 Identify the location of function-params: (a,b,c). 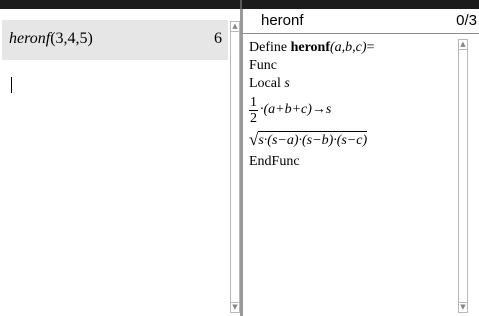
(348, 47).